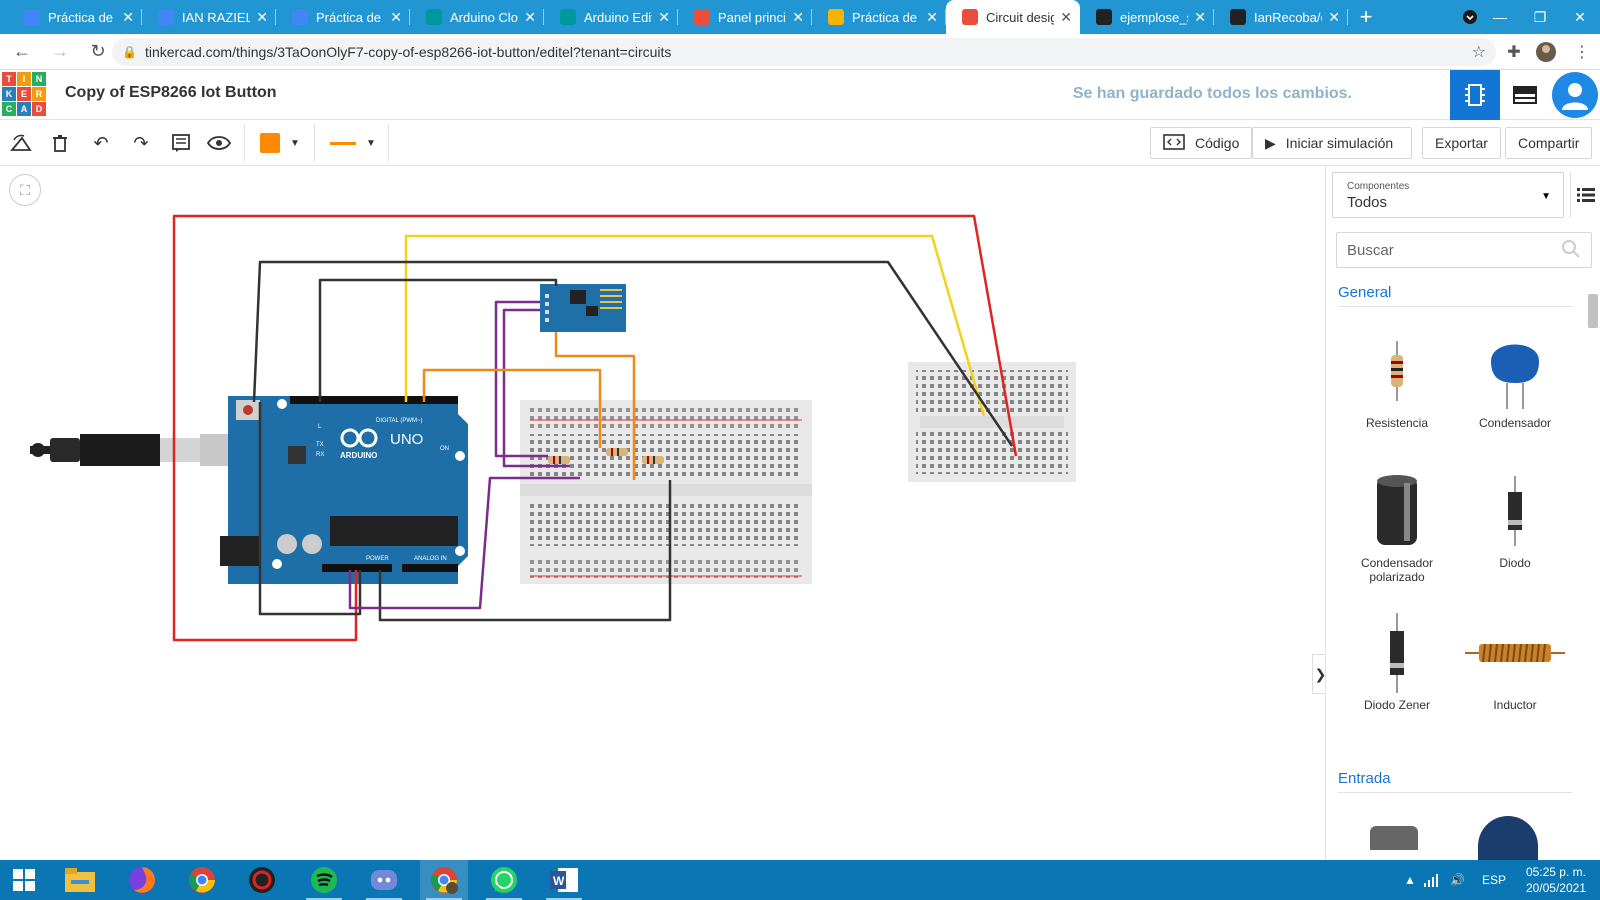  What do you see at coordinates (1475, 95) in the screenshot?
I see `circuit-view-button` at bounding box center [1475, 95].